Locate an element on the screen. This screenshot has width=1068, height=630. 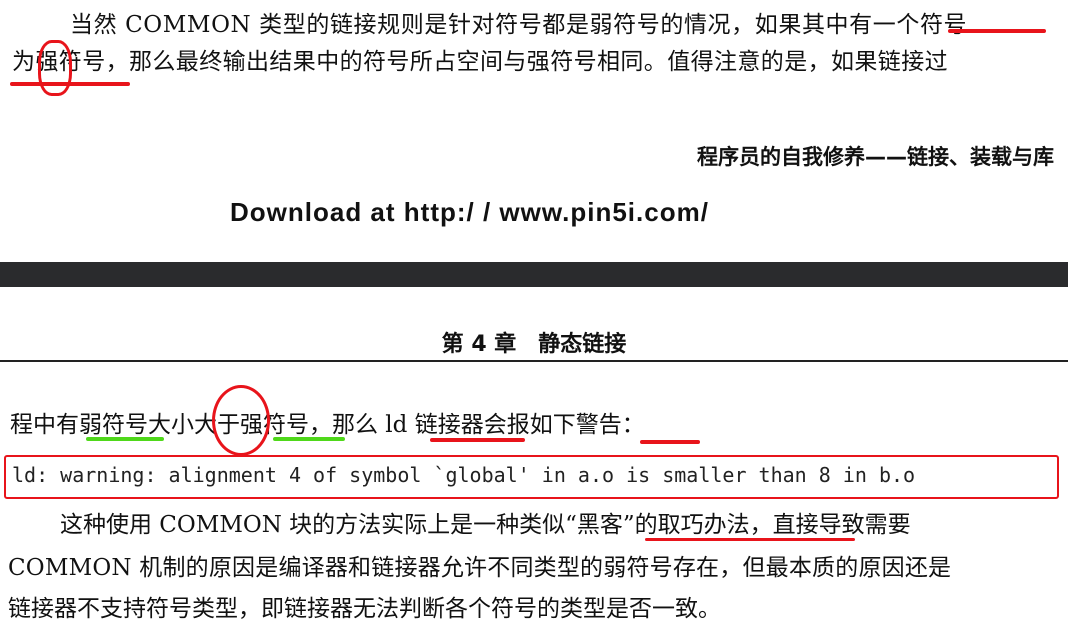
running-header: 程序员的自我修养——链接、装载与库 is located at coordinates (875, 157).